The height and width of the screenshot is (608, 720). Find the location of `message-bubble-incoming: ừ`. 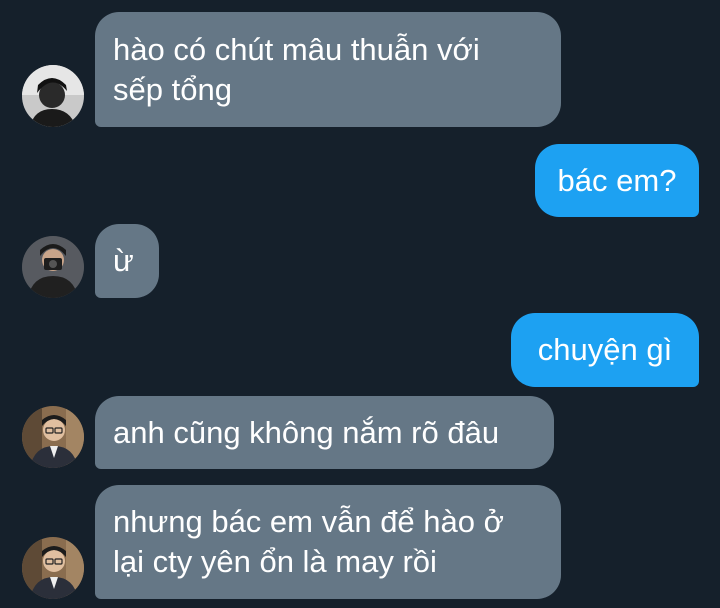

message-bubble-incoming: ừ is located at coordinates (127, 261).